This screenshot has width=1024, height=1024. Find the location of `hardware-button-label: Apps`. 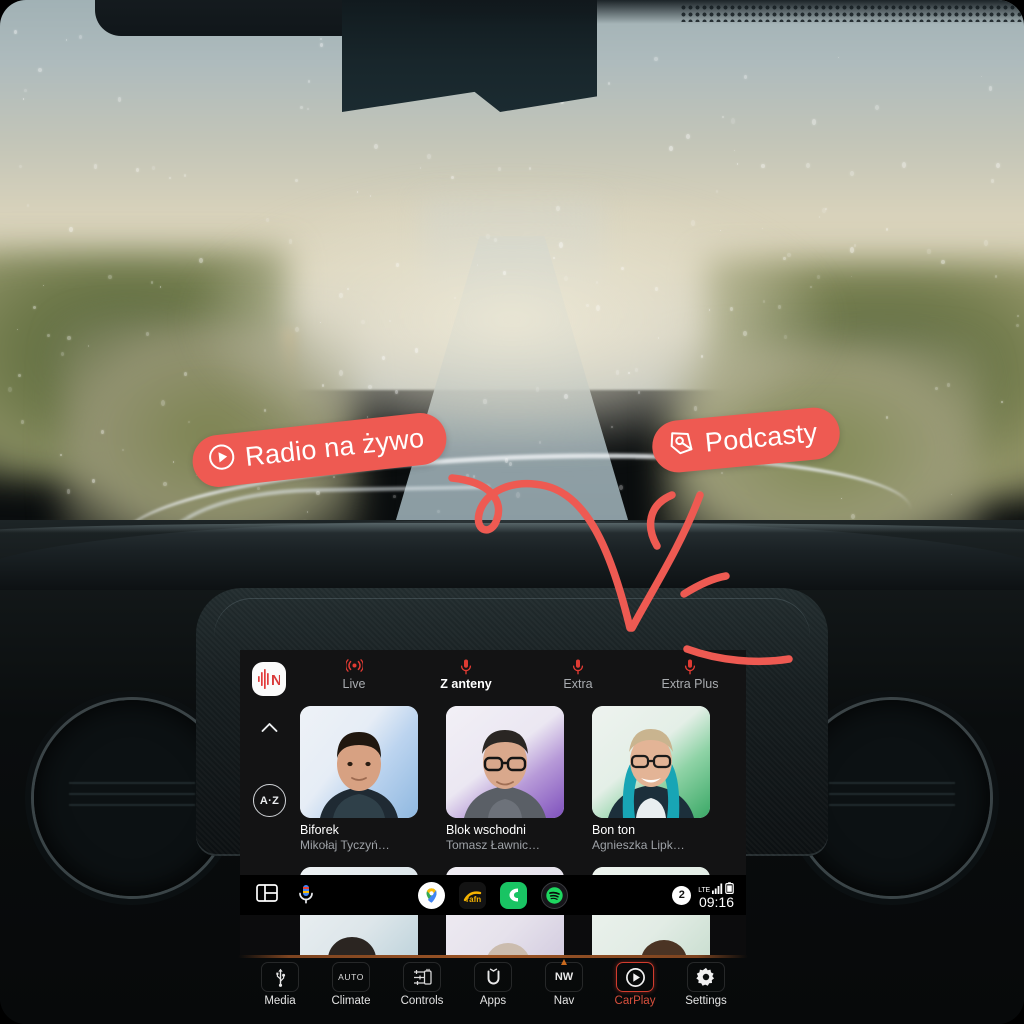

hardware-button-label: Apps is located at coordinates (493, 1001).